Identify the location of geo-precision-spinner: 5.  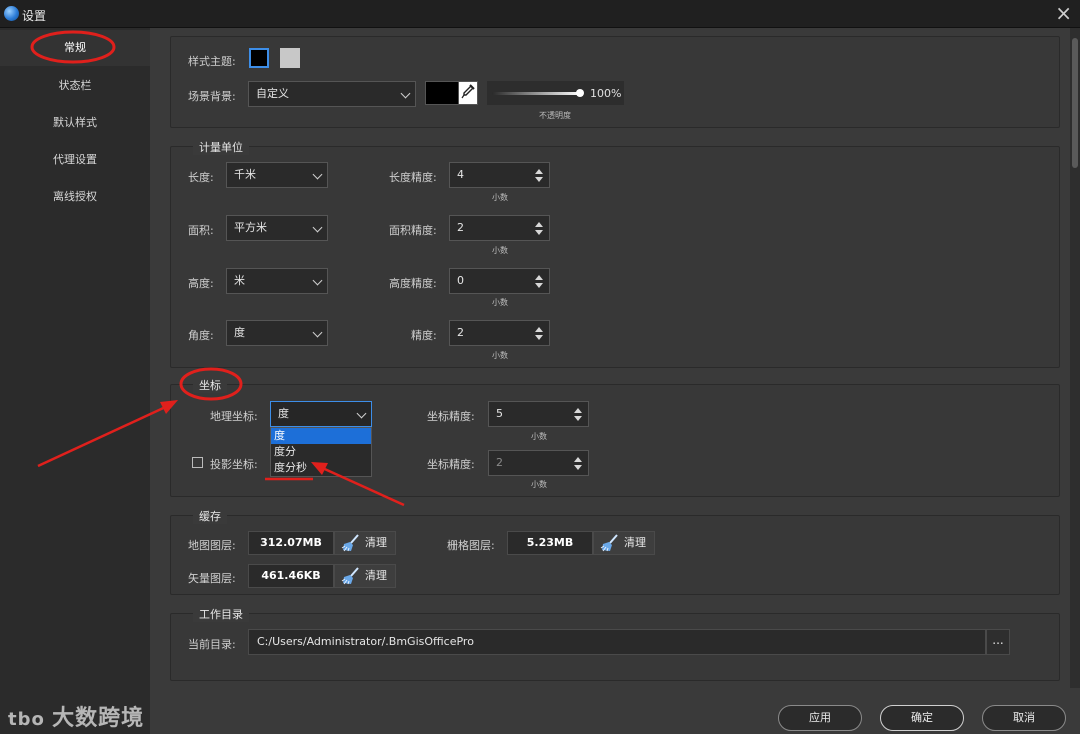
(538, 414).